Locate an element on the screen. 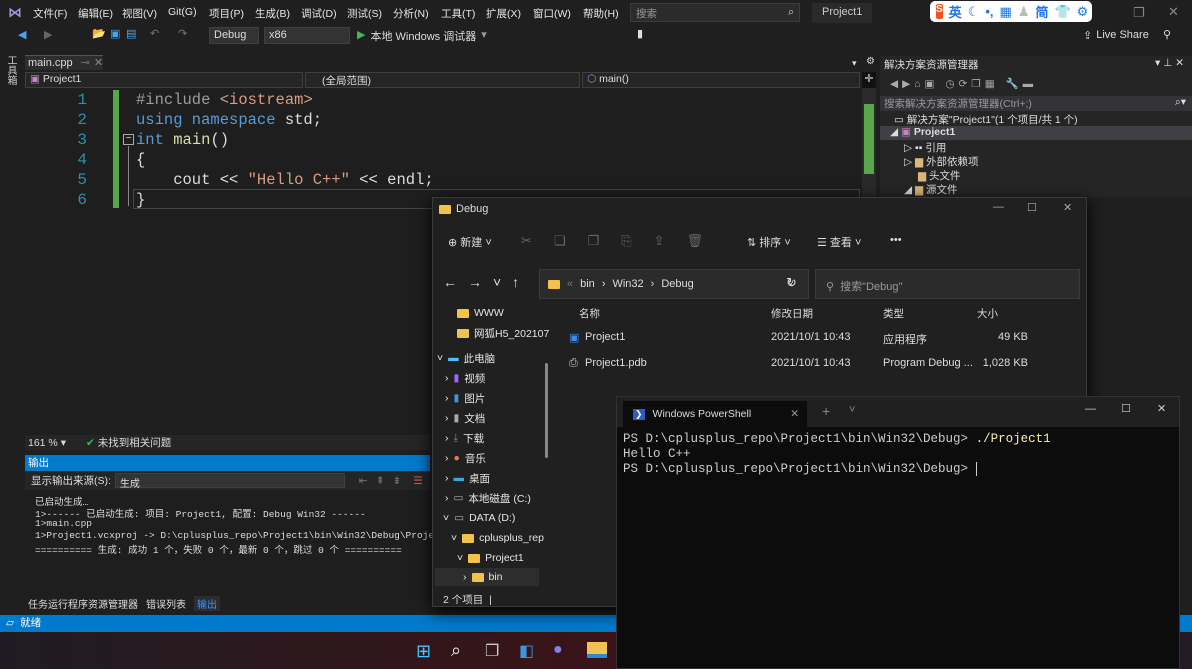 The image size is (1192, 669). nav-item: › ⤓ 下载 is located at coordinates (464, 438).